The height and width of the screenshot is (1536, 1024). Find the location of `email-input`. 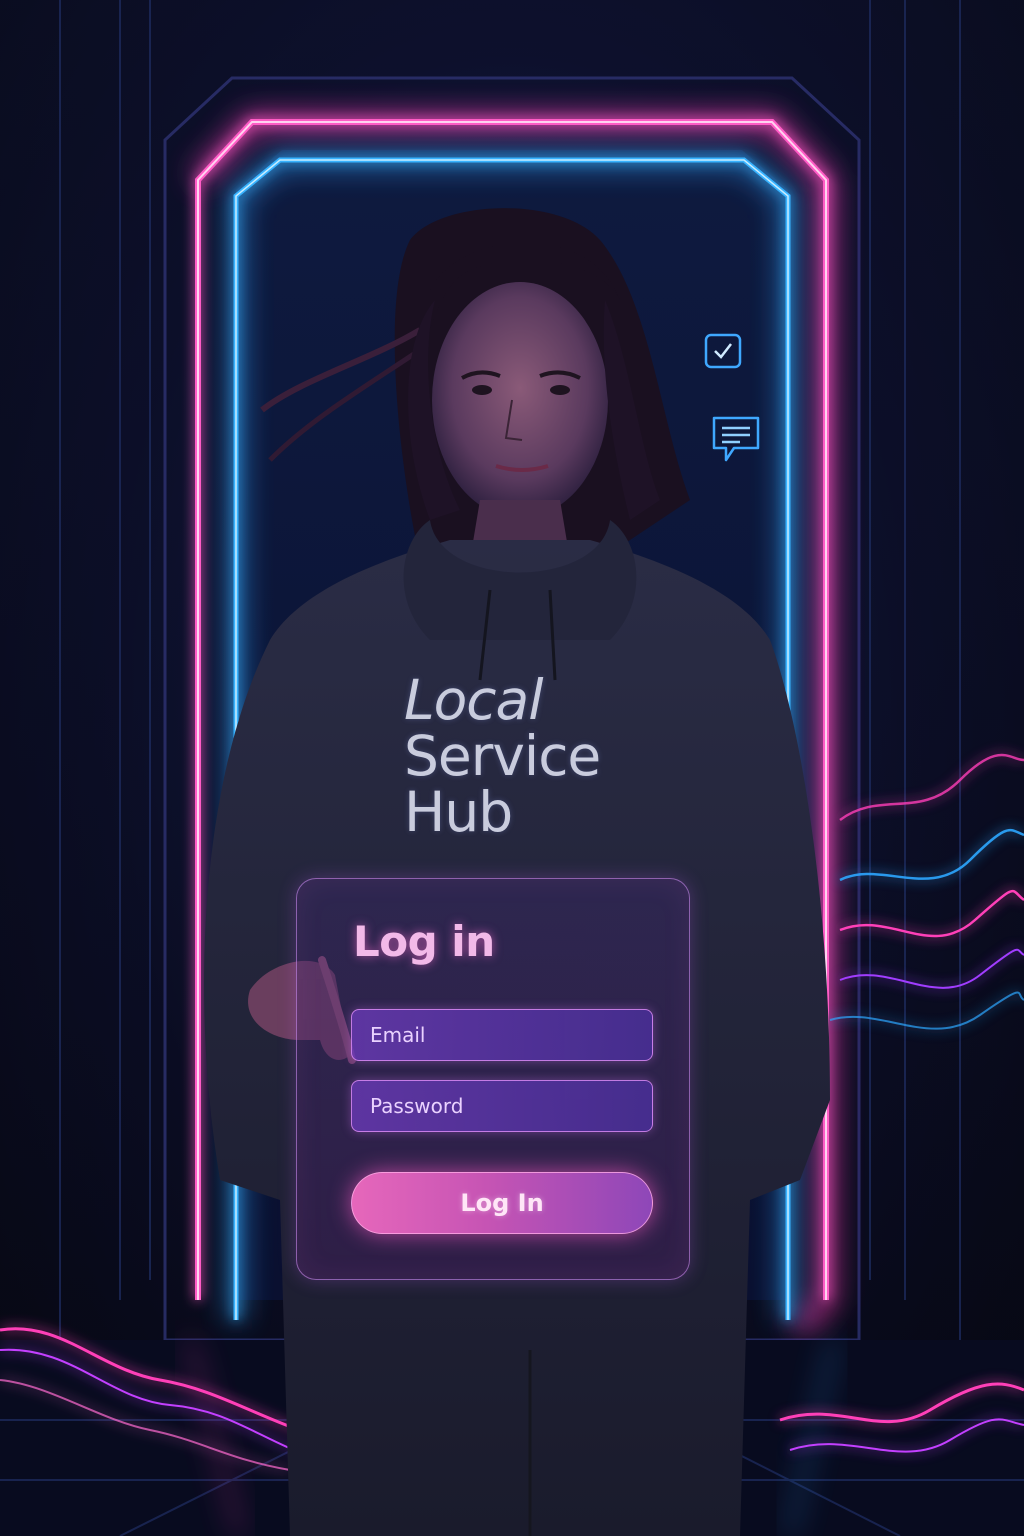

email-input is located at coordinates (502, 1035).